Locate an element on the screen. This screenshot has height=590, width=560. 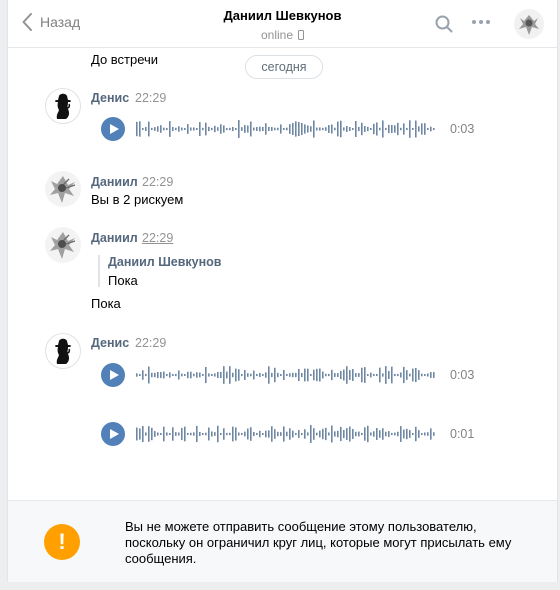
chat-header: Назад Даниил Шевкунов online is located at coordinates (282, 24).